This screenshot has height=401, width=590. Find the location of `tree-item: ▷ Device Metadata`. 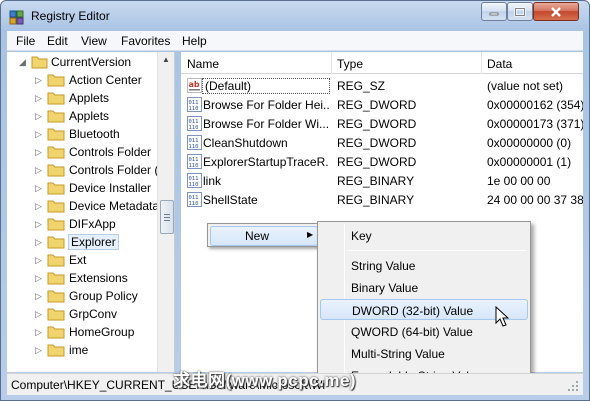

tree-item: ▷ Device Metadata is located at coordinates (85, 206).